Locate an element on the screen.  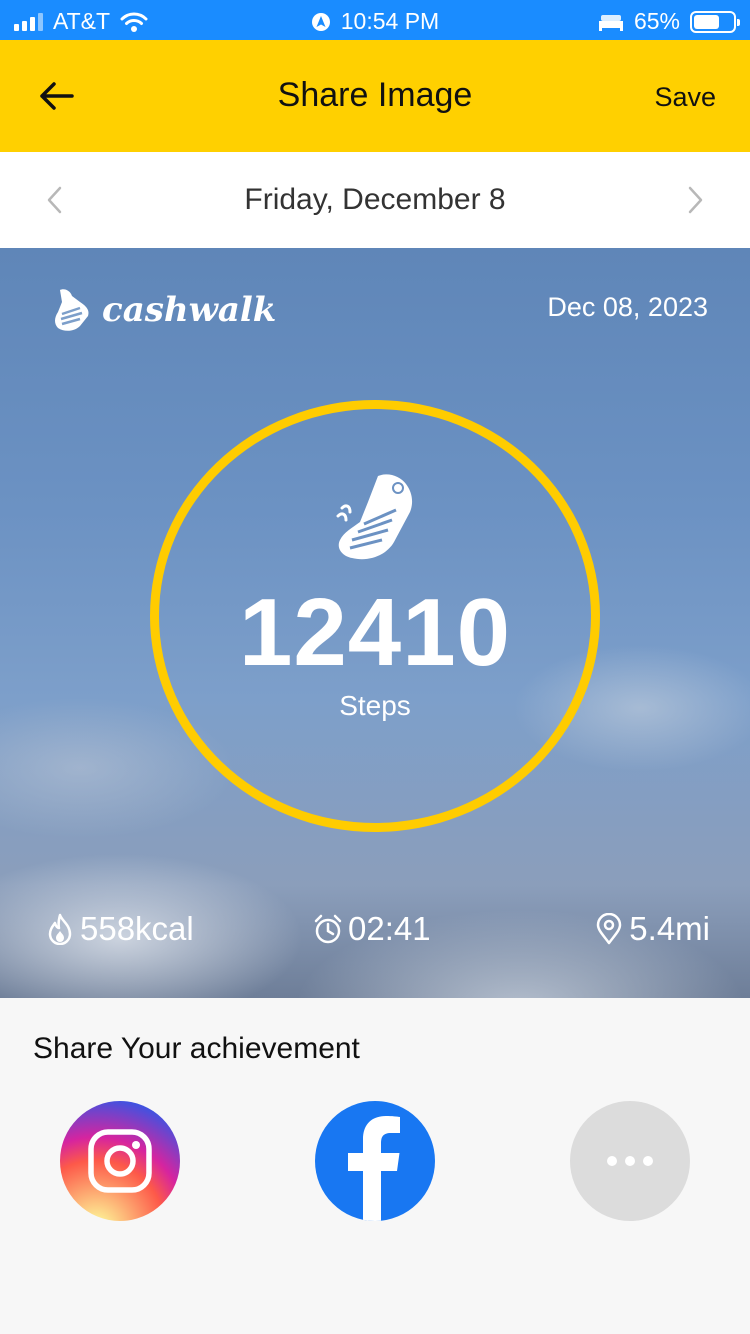
sneaker-icon is located at coordinates (374, 517).